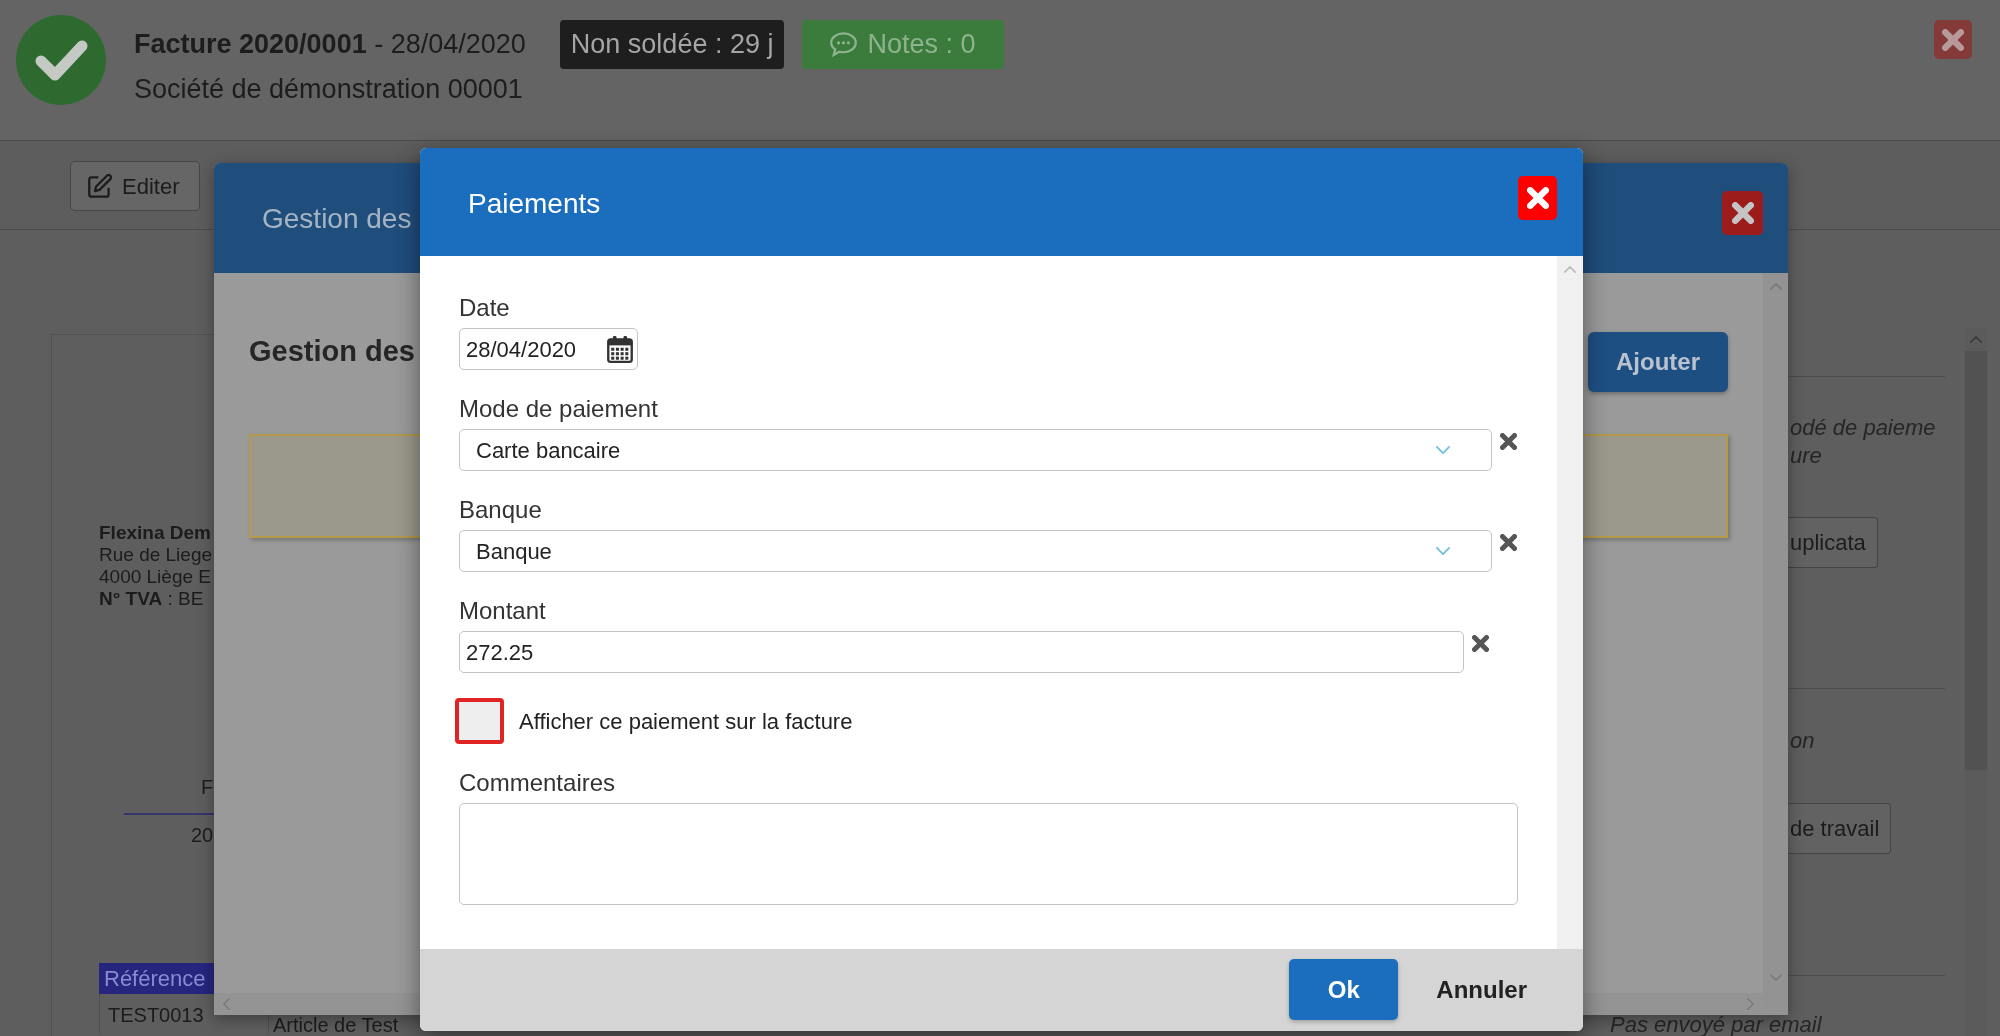 The width and height of the screenshot is (2000, 1036). I want to click on address-line: N° TVA : BE, so click(151, 599).